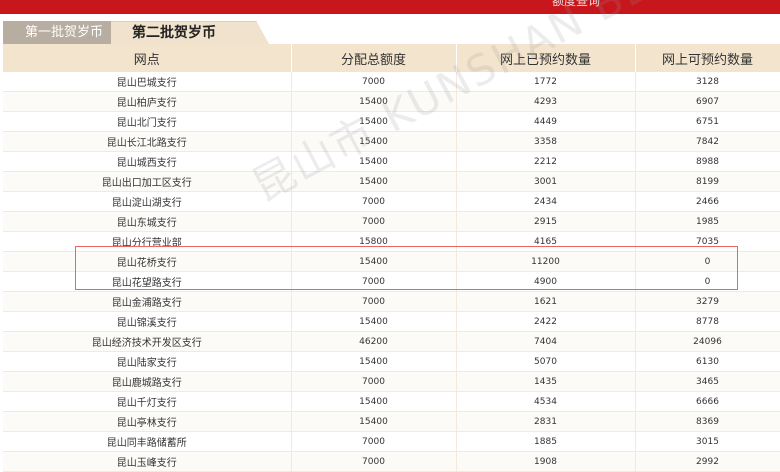  I want to click on table-row: 昆山锦溪支行 15400 2422 8778, so click(391, 321).